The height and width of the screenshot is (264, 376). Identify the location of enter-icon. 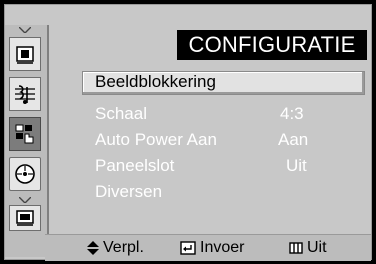
(188, 248).